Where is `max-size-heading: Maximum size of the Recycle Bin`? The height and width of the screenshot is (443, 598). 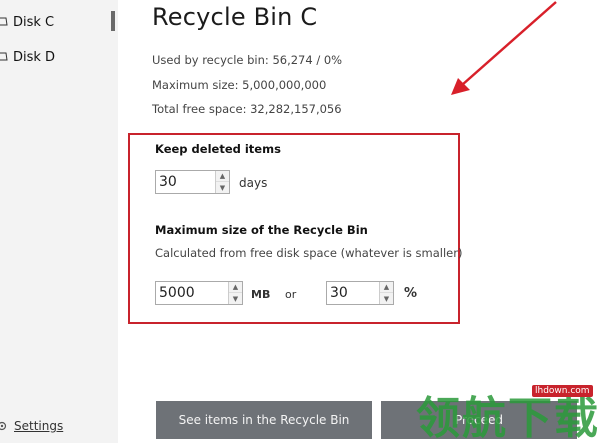 max-size-heading: Maximum size of the Recycle Bin is located at coordinates (261, 230).